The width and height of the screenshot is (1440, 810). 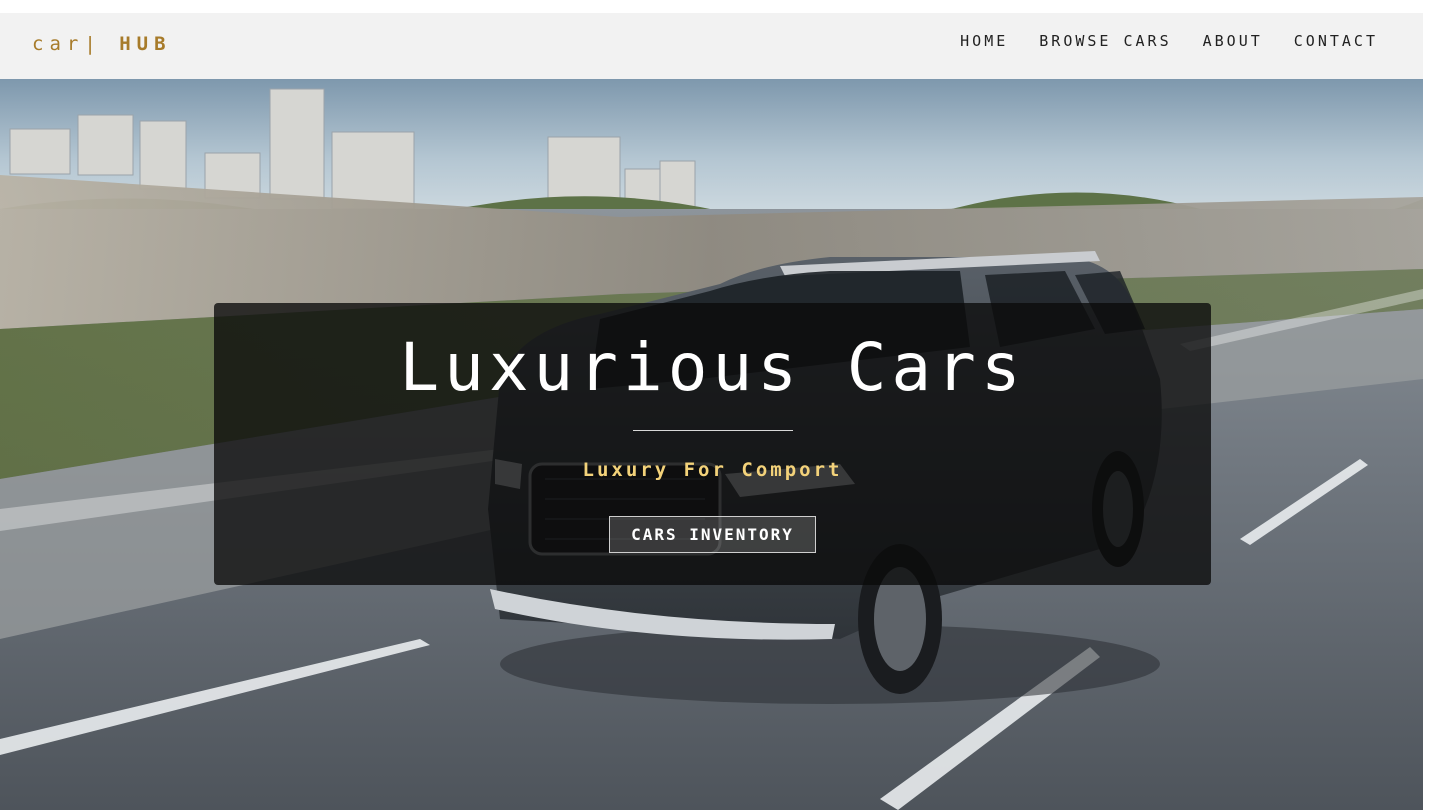 What do you see at coordinates (711, 6) in the screenshot?
I see `top-strip` at bounding box center [711, 6].